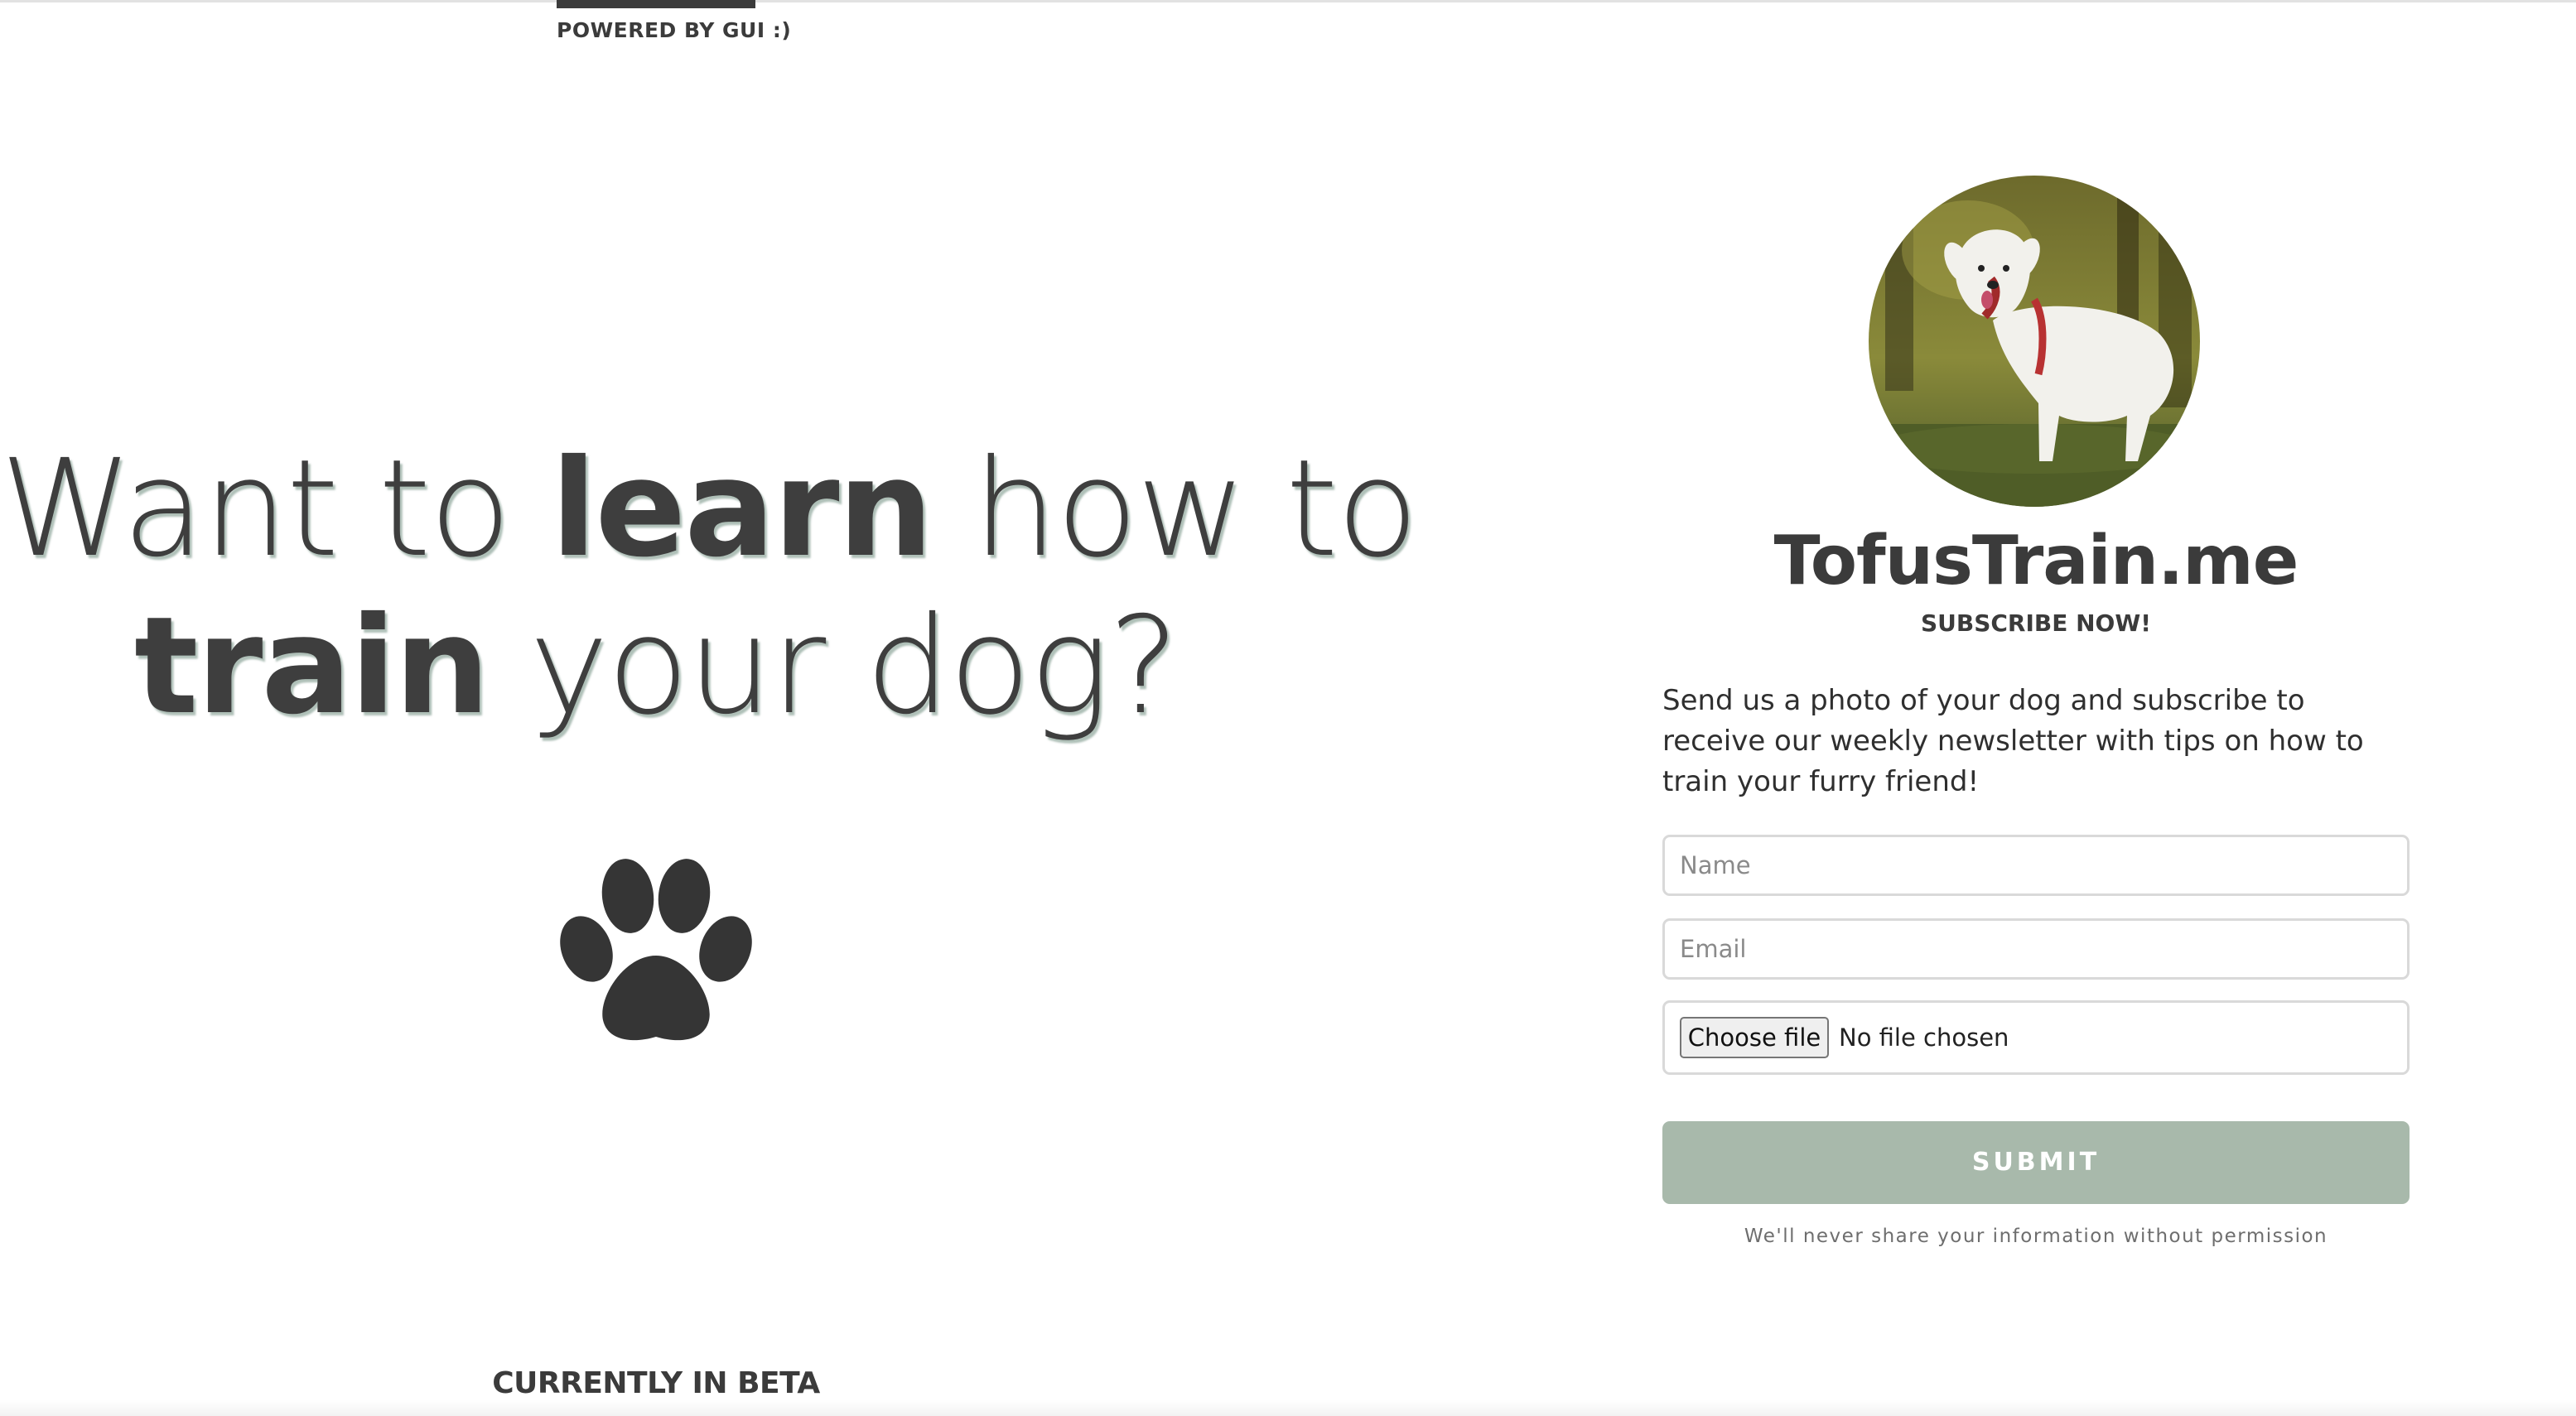 The image size is (2576, 1416). Describe the element at coordinates (2036, 1037) in the screenshot. I see `file-upload-field: Choose file No file chosen` at that location.